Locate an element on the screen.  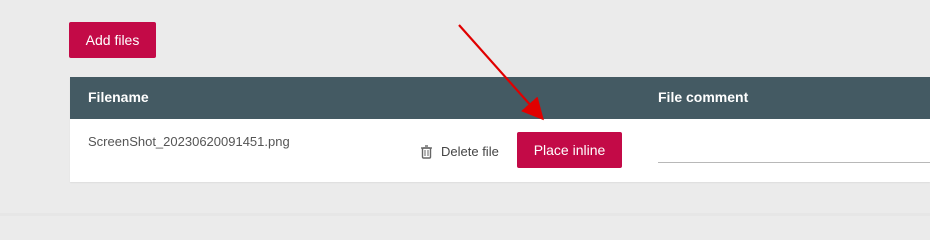
add-files-button: Add files is located at coordinates (112, 40).